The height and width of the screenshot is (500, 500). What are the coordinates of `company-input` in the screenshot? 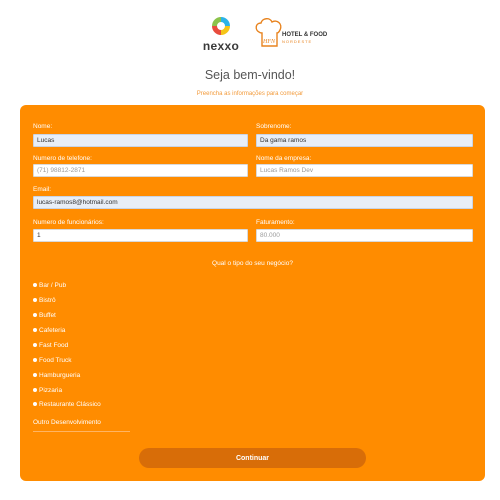 It's located at (364, 170).